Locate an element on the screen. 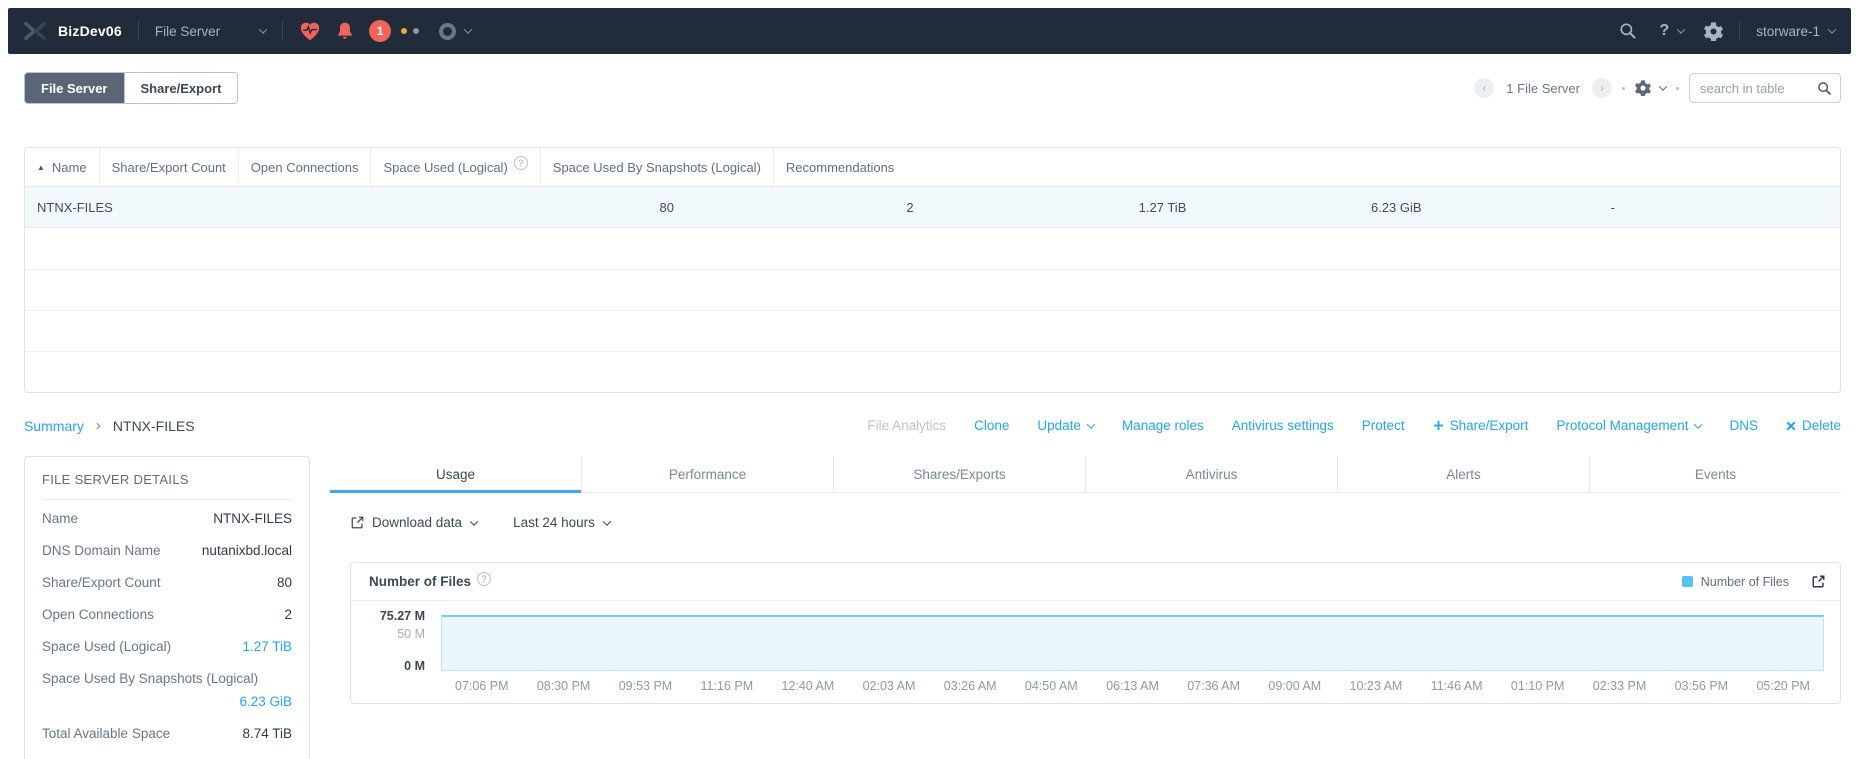 The height and width of the screenshot is (759, 1859). detail-label: Name is located at coordinates (60, 518).